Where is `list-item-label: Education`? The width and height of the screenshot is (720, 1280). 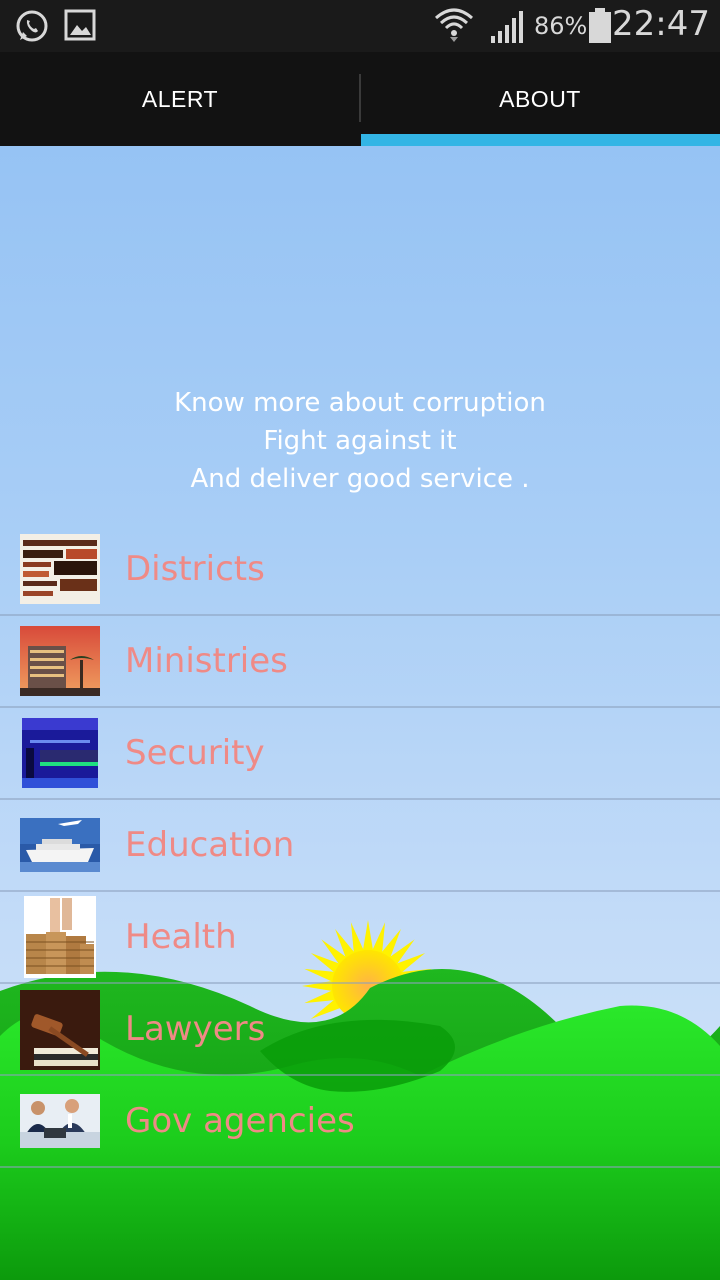 list-item-label: Education is located at coordinates (210, 845).